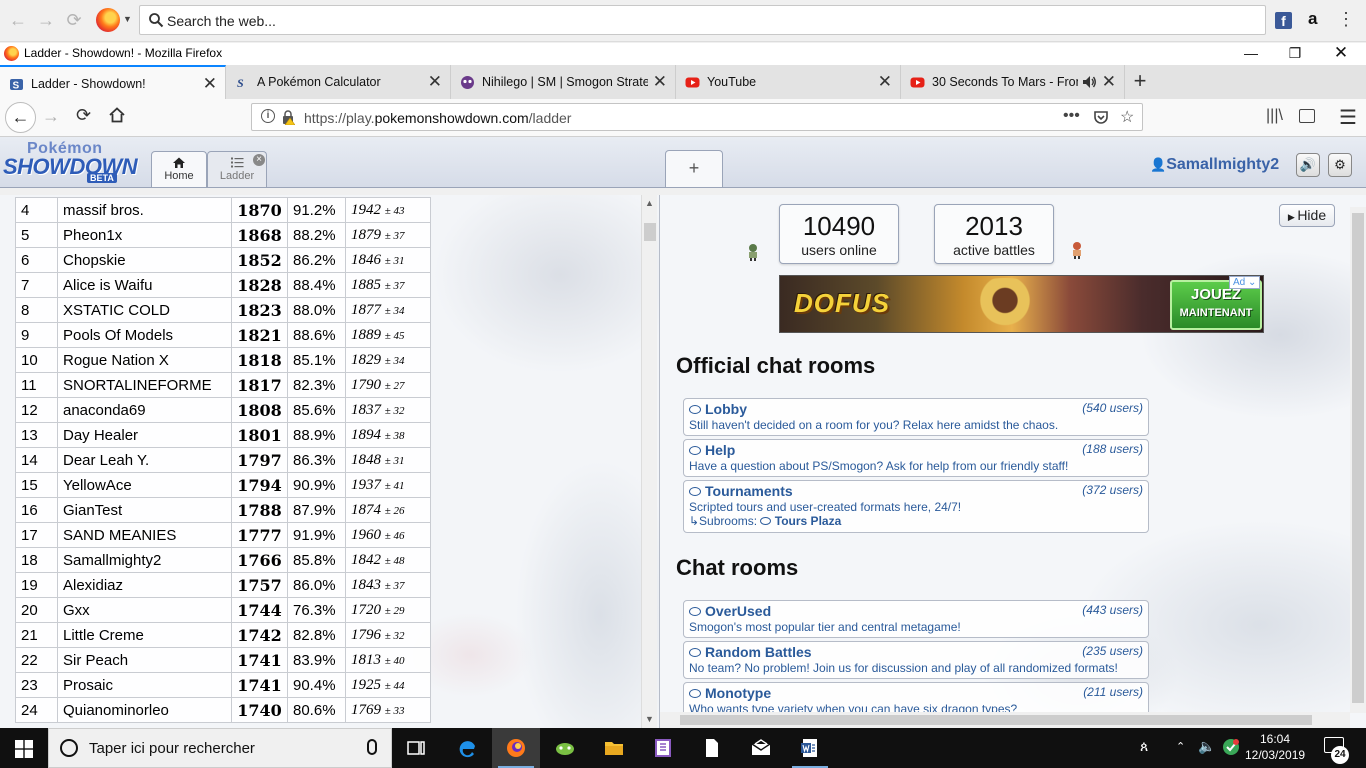 This screenshot has width=1366, height=768. I want to click on taskbar-clock: 16:04 12/03/2019, so click(1275, 747).